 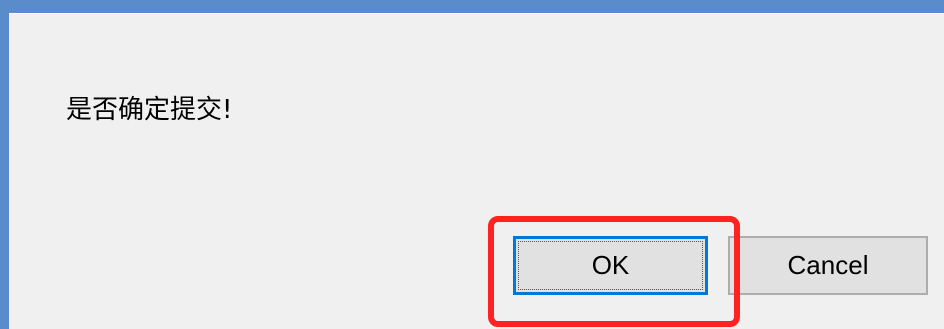 I want to click on cancel-button: Cancel, so click(x=828, y=265).